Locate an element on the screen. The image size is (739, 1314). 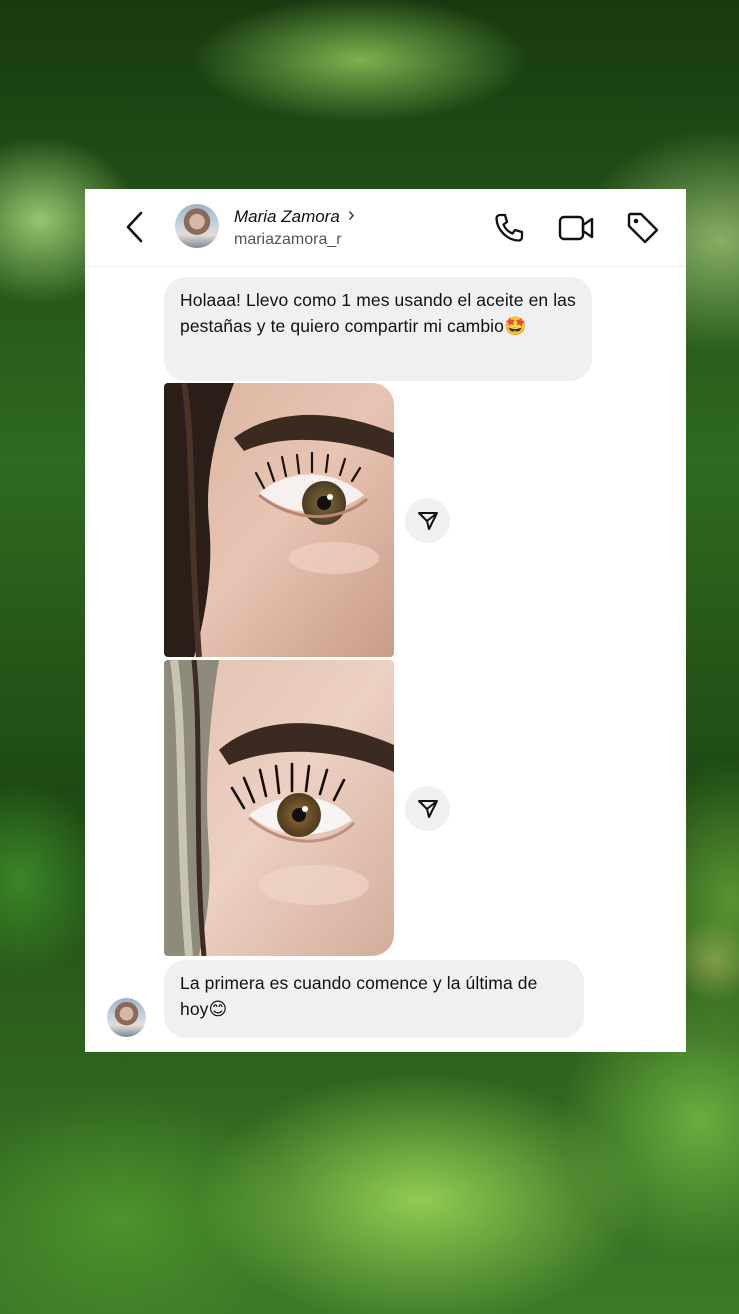
star-struck-emoji: 🤩 is located at coordinates (515, 326).